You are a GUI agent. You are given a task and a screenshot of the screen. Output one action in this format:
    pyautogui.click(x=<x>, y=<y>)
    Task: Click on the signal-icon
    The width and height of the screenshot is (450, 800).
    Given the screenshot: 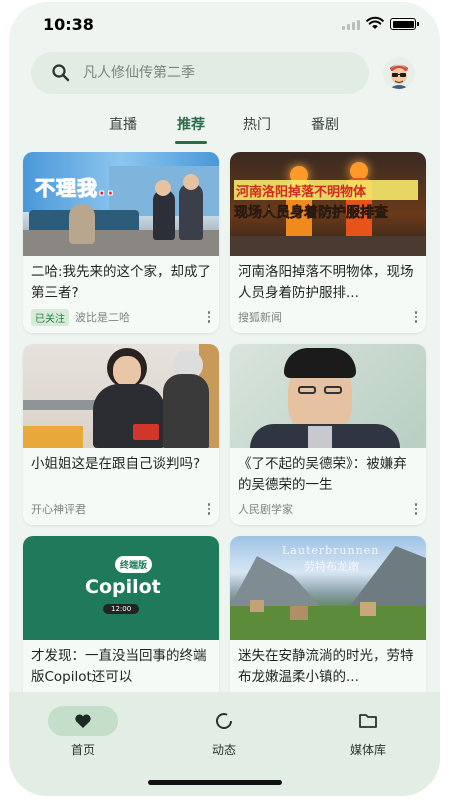 What is the action you would take?
    pyautogui.click(x=351, y=25)
    